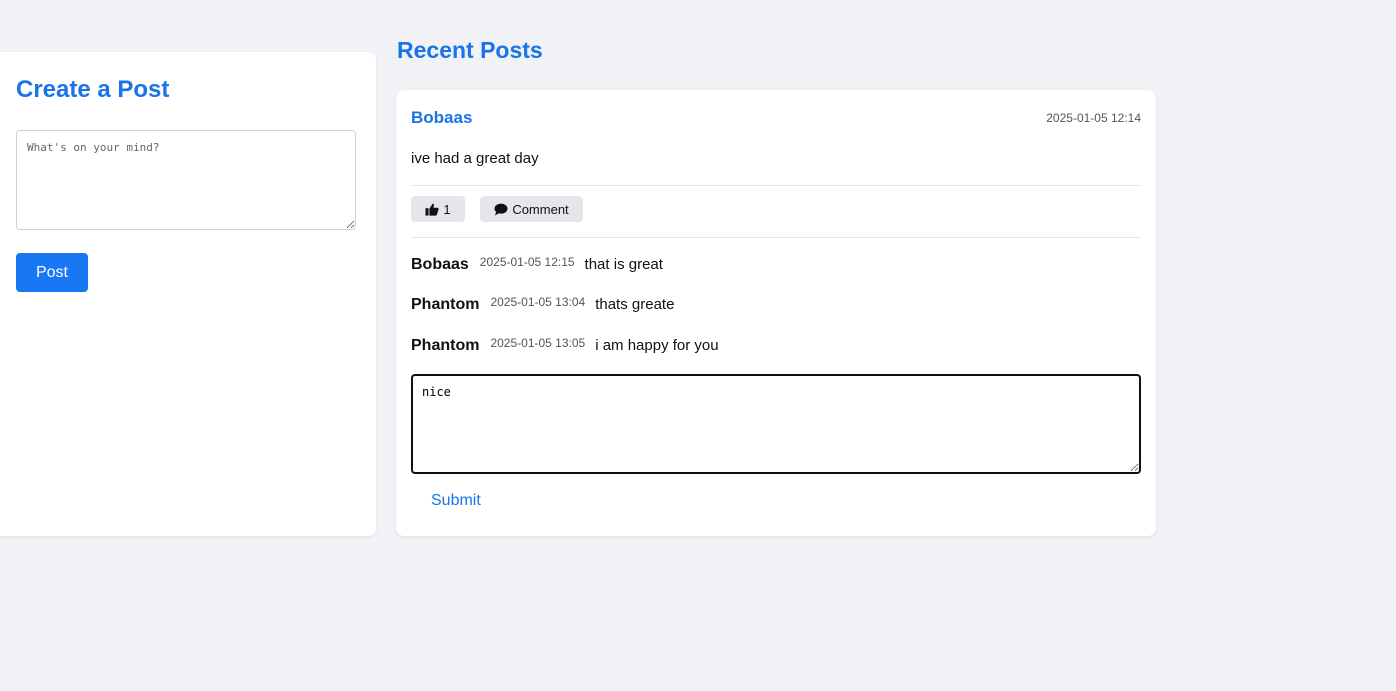 The width and height of the screenshot is (1396, 691). What do you see at coordinates (475, 158) in the screenshot?
I see `post-content: ive had a great day` at bounding box center [475, 158].